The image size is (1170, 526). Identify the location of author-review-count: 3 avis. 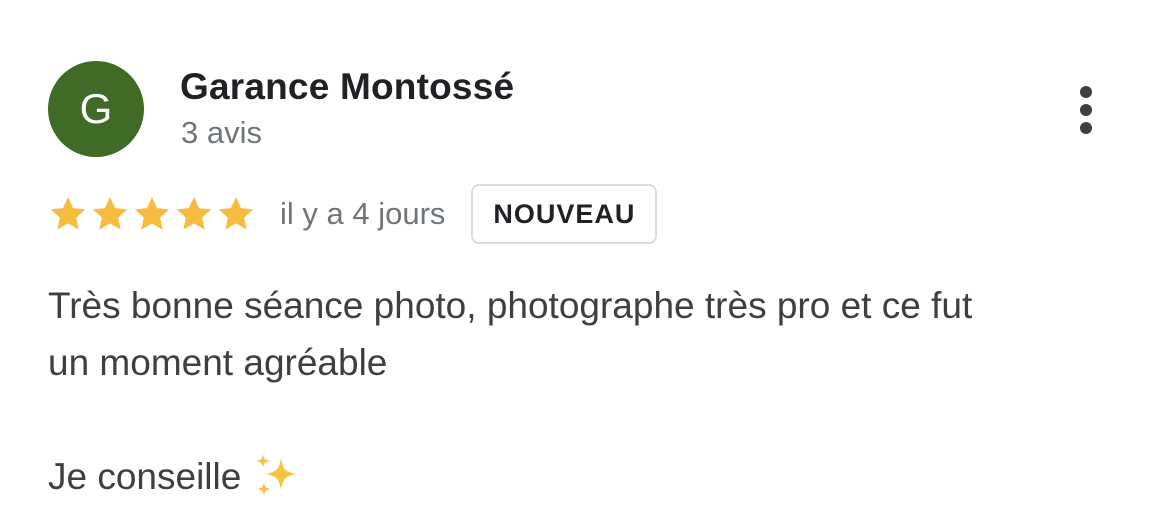
(221, 133).